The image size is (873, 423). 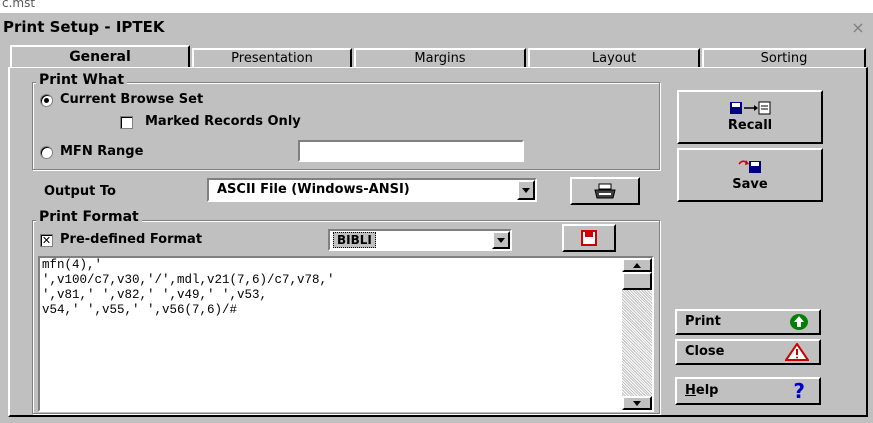 I want to click on save-icon, so click(x=749, y=166).